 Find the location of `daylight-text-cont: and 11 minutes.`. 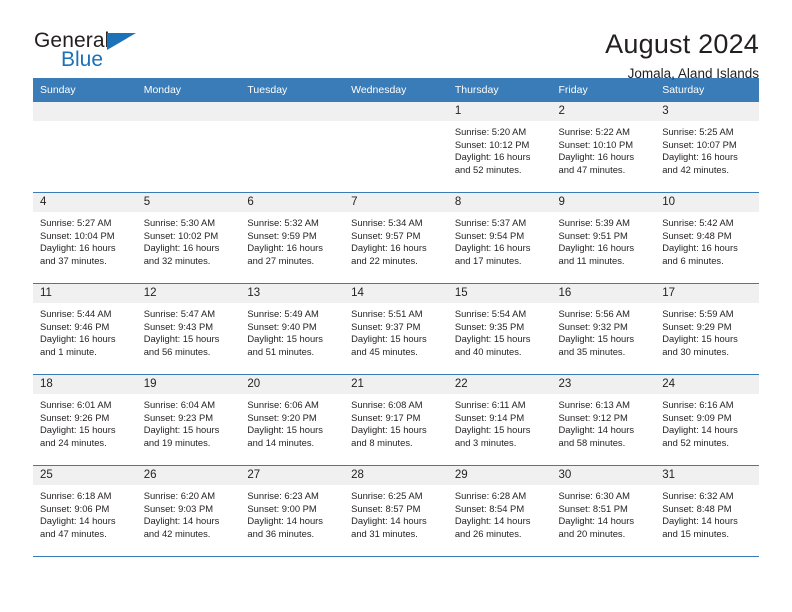

daylight-text-cont: and 11 minutes. is located at coordinates (591, 260).